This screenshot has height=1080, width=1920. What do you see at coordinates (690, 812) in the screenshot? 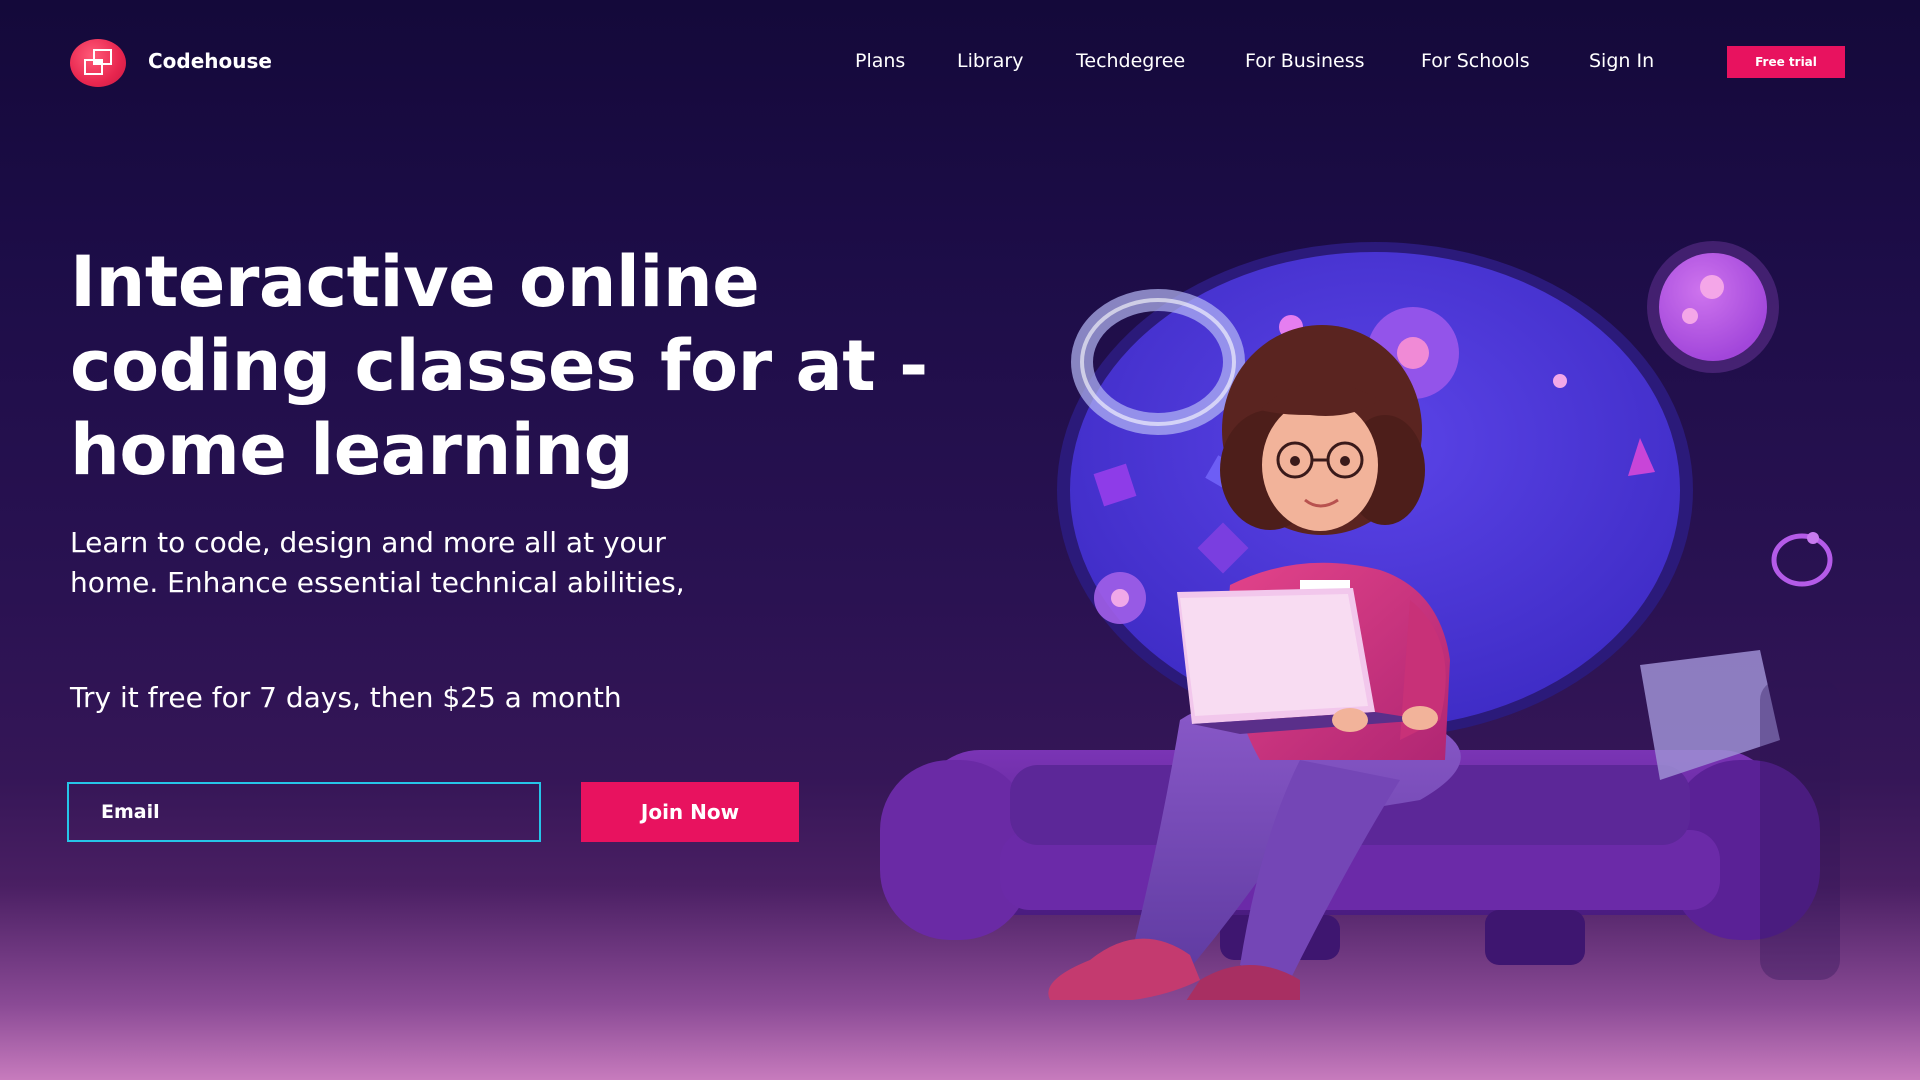
I see `join-now-button: Join Now` at bounding box center [690, 812].